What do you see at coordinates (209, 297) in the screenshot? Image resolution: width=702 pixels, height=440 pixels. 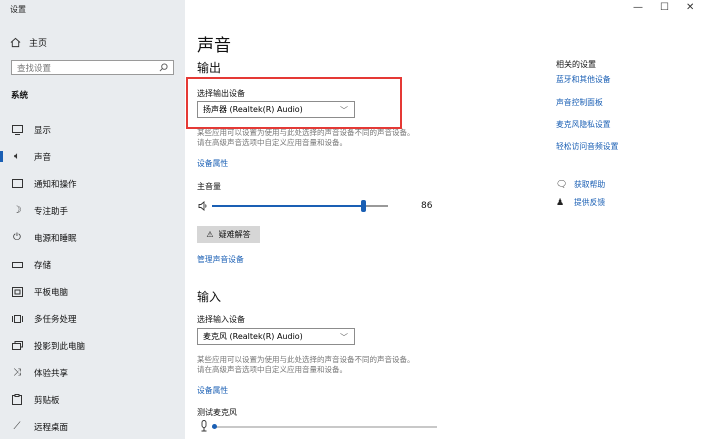 I see `input-heading: 输入` at bounding box center [209, 297].